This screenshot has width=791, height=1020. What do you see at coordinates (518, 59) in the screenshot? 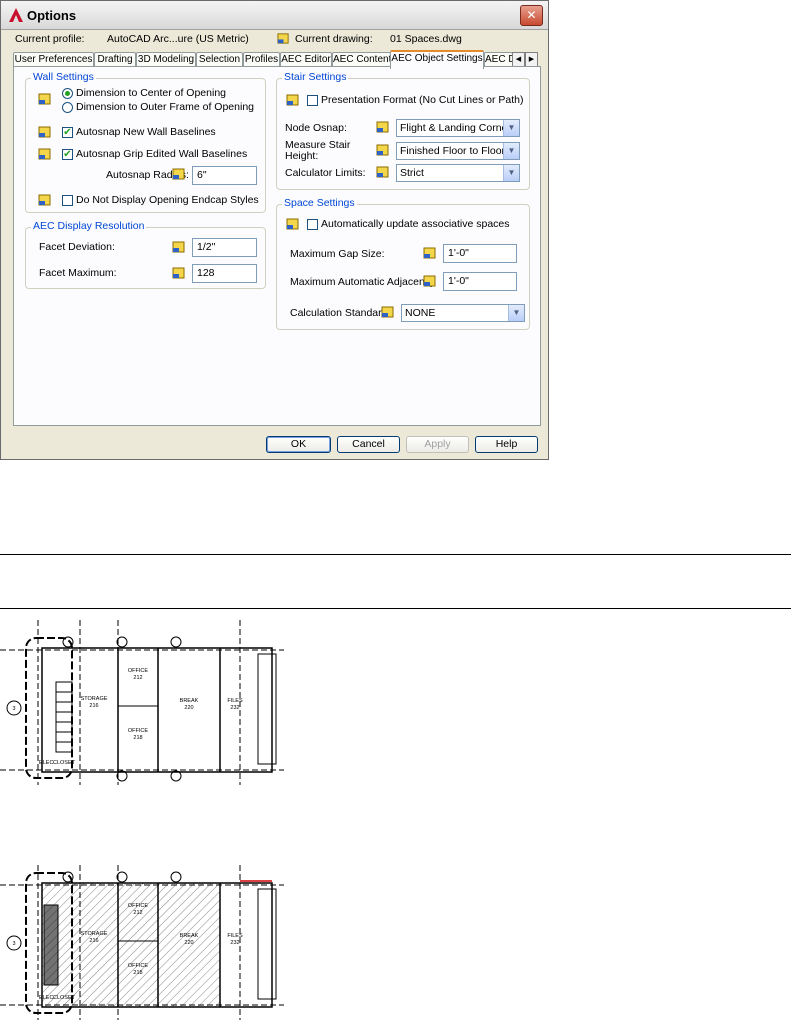
I see `tab-scroll-left-icon: ◀` at bounding box center [518, 59].